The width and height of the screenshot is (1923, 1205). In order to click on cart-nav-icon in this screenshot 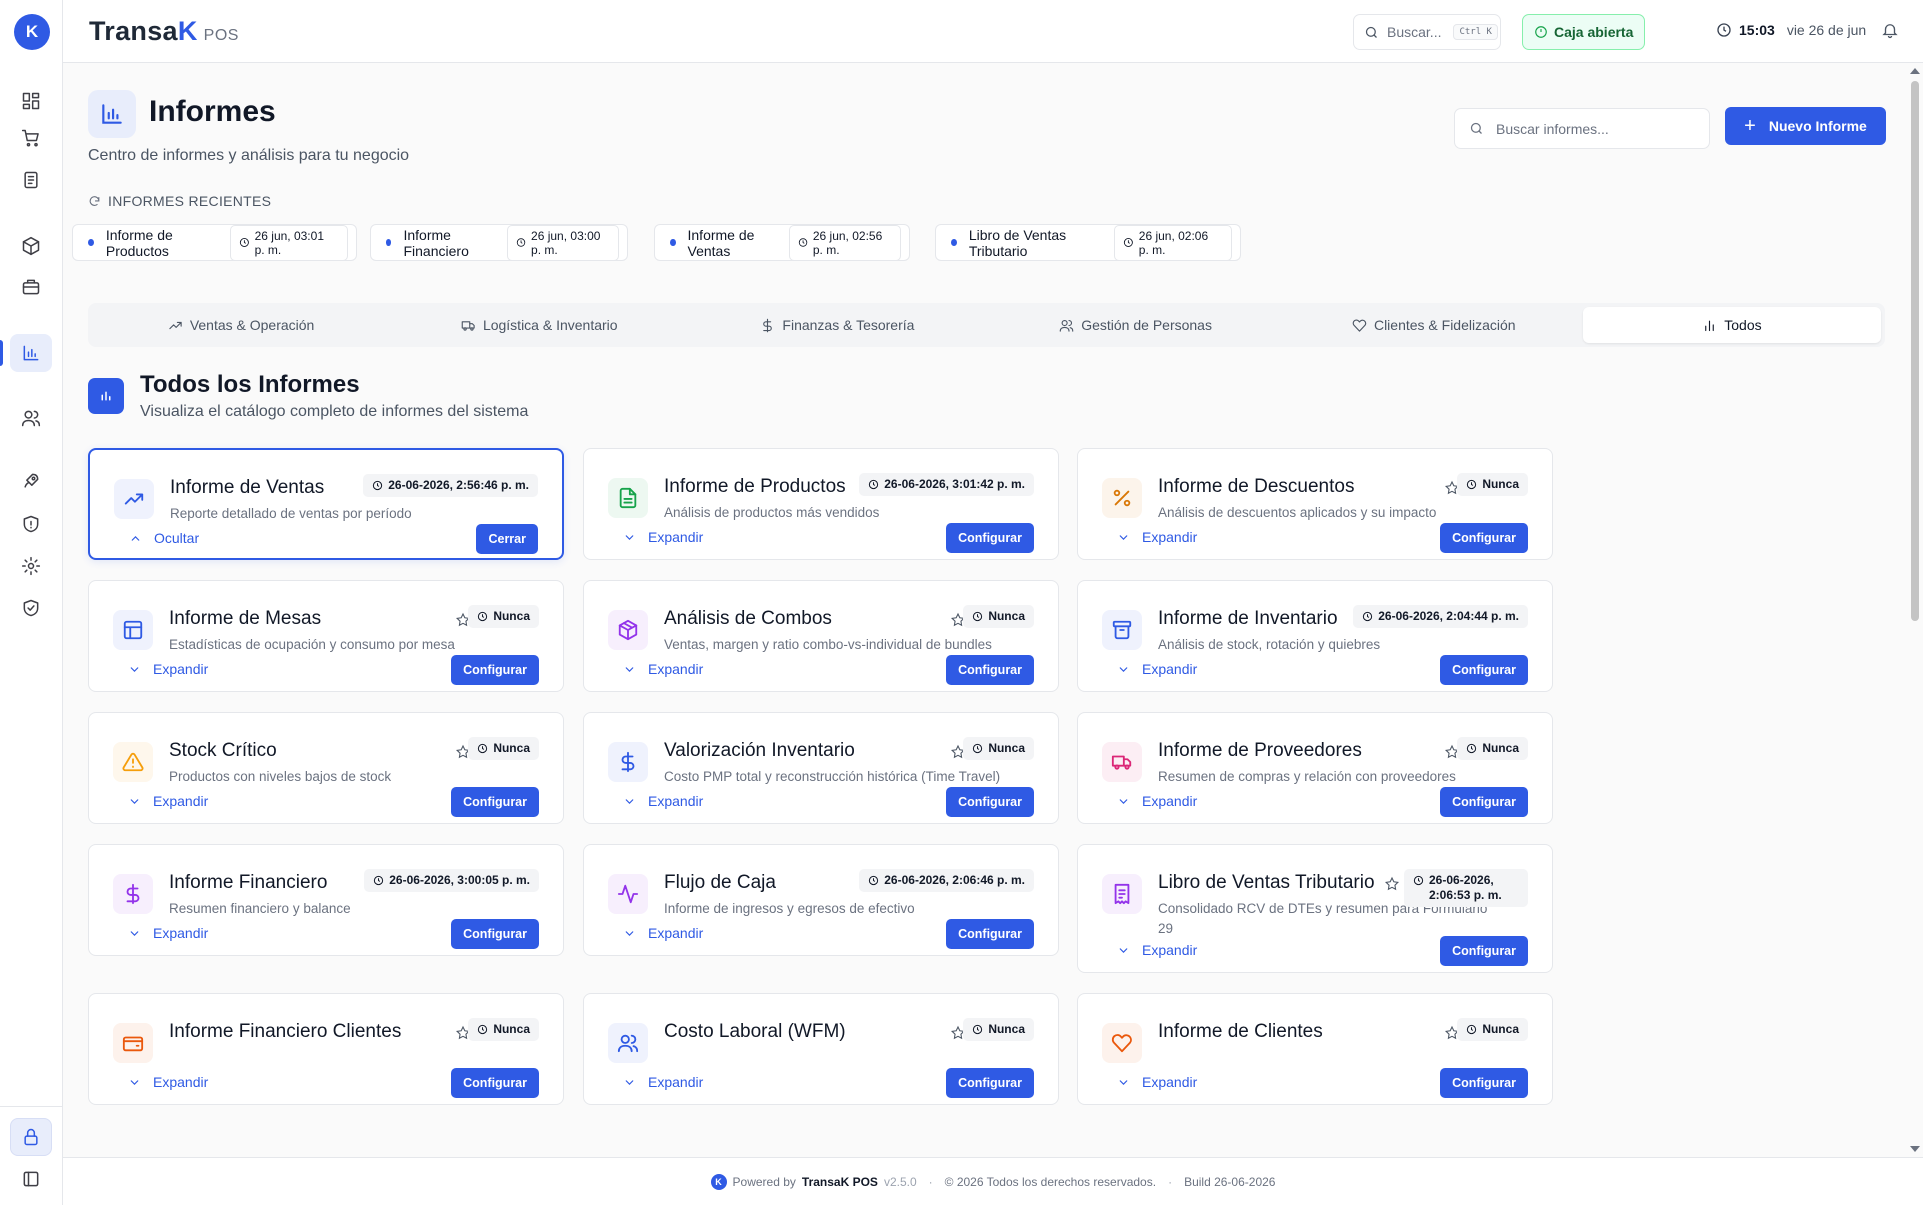, I will do `click(31, 138)`.